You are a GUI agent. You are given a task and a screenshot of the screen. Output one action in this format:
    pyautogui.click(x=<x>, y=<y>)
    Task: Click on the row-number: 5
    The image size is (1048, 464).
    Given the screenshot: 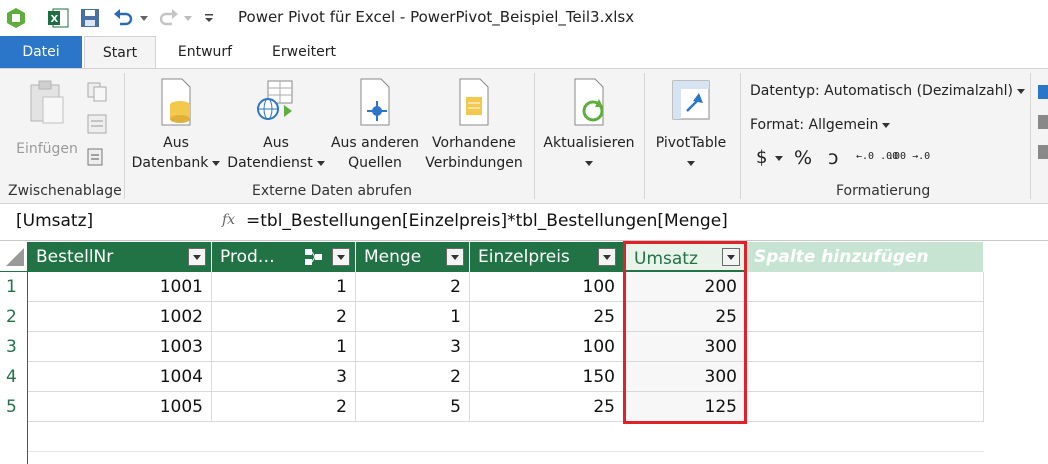 What is the action you would take?
    pyautogui.click(x=14, y=407)
    